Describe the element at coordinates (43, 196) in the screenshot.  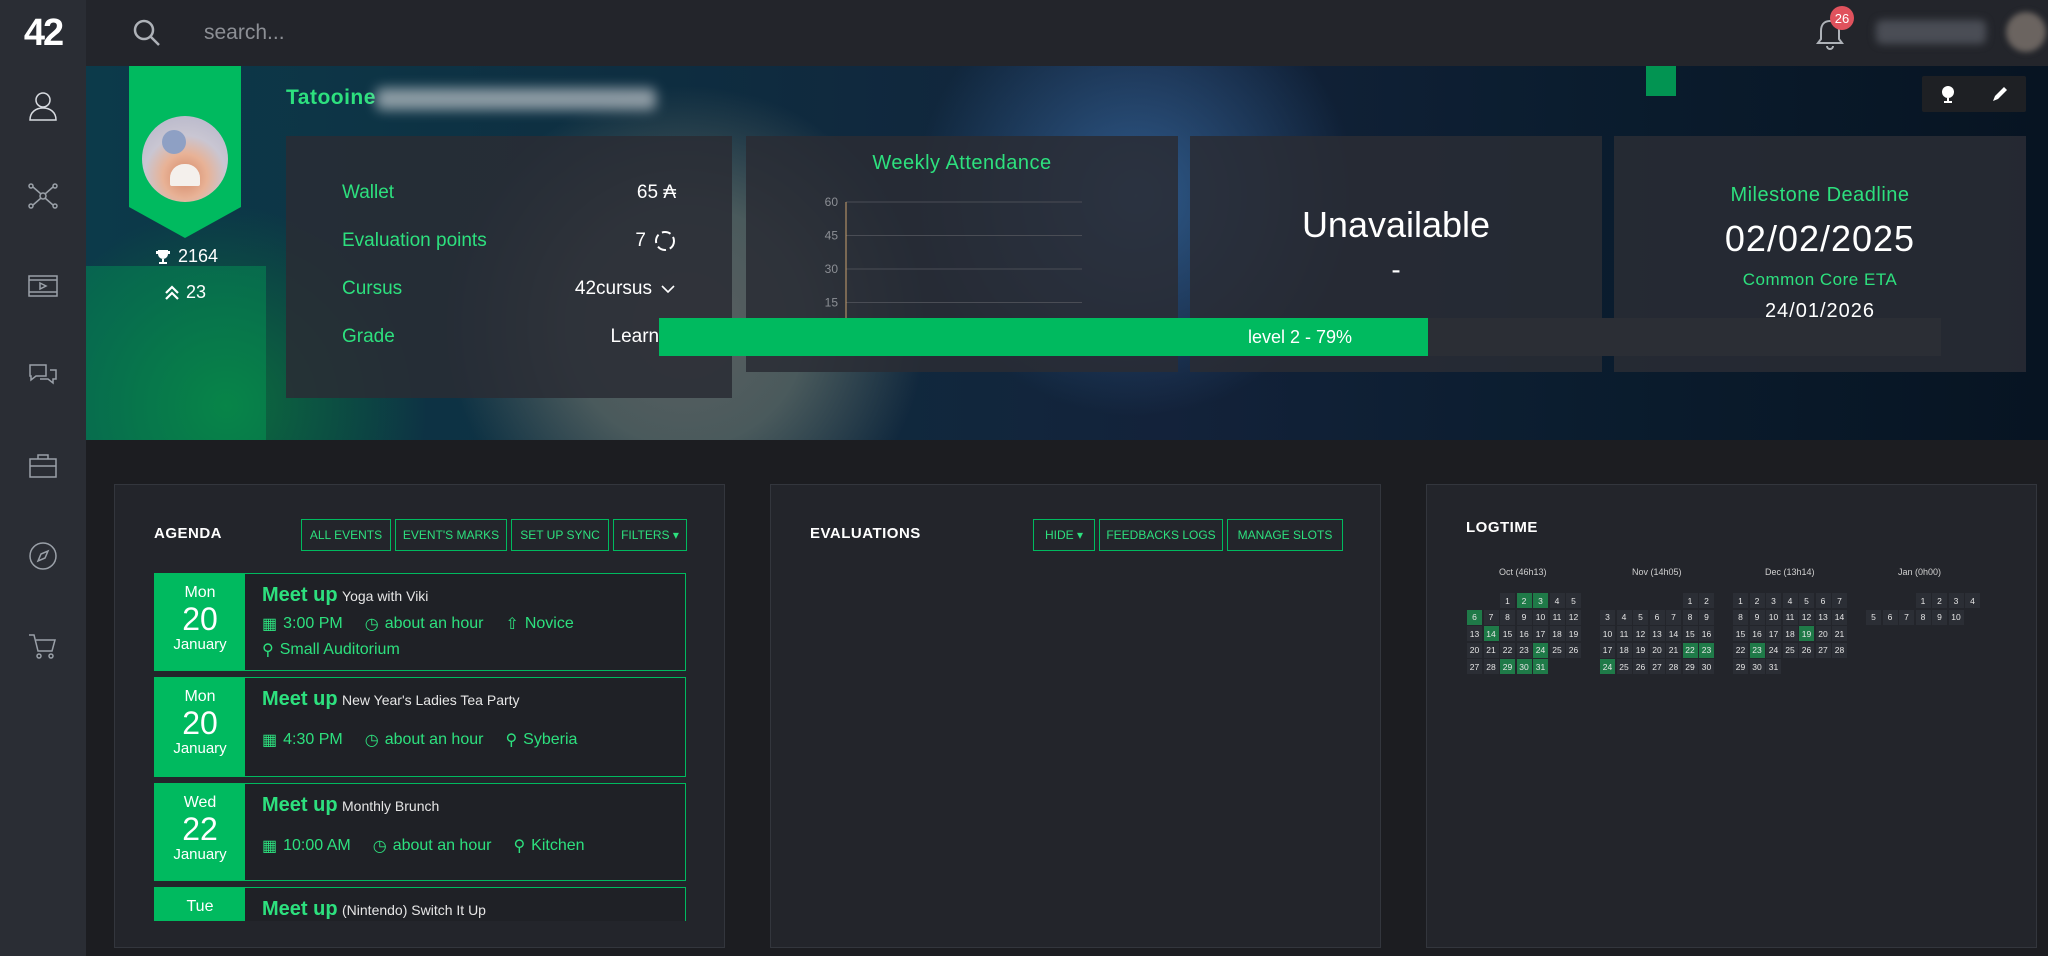
I see `network-icon` at that location.